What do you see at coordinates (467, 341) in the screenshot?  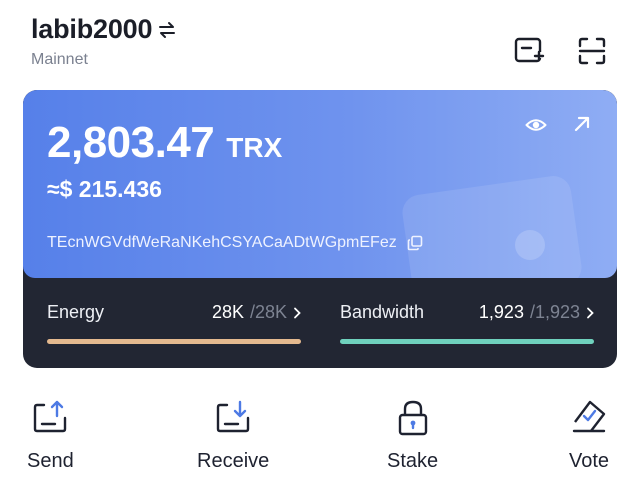 I see `bandwidth-progress-bar` at bounding box center [467, 341].